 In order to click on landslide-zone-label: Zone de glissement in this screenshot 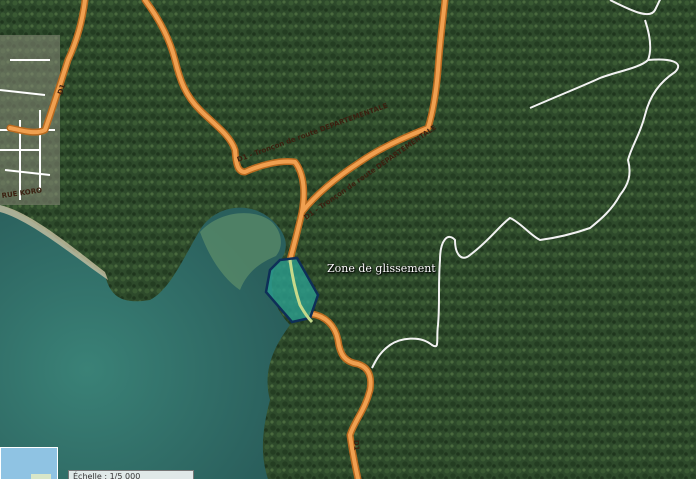, I will do `click(381, 268)`.